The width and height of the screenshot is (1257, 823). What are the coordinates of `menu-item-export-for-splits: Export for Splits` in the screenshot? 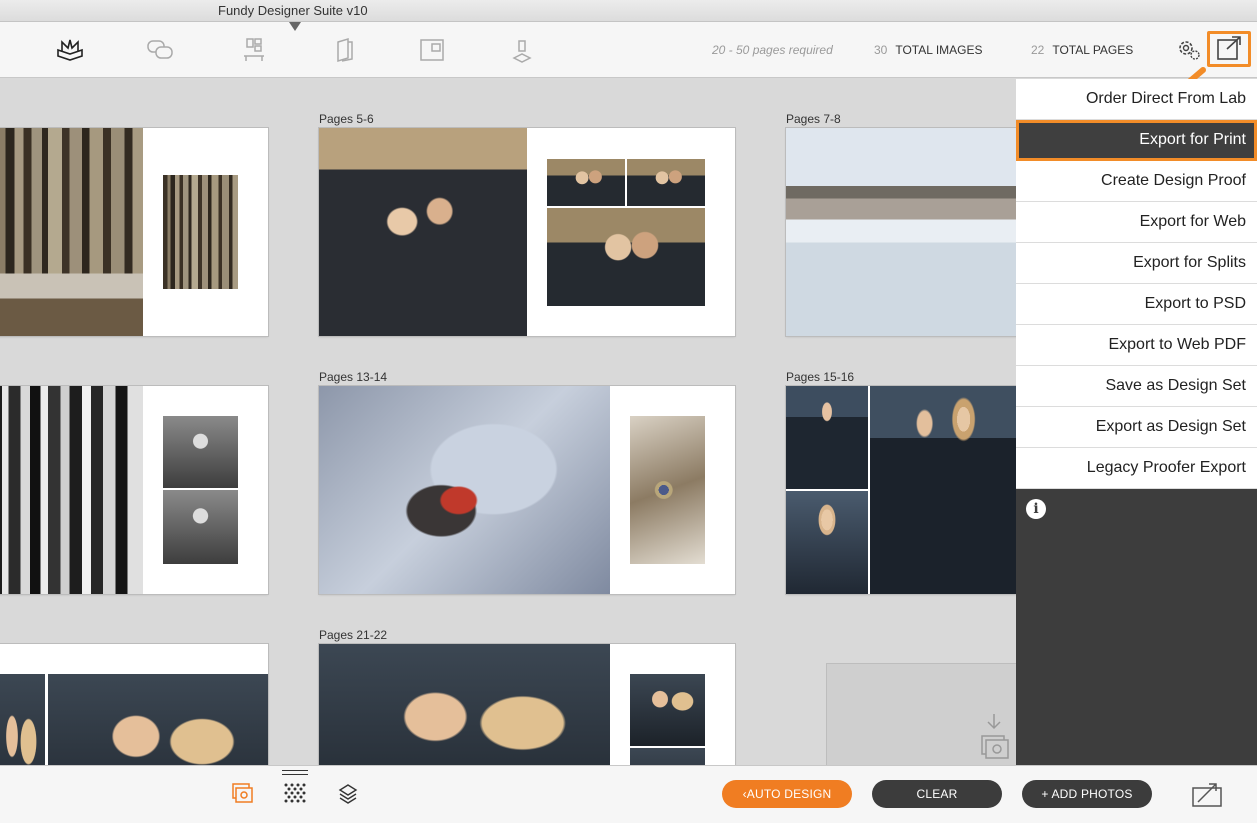 It's located at (1136, 263).